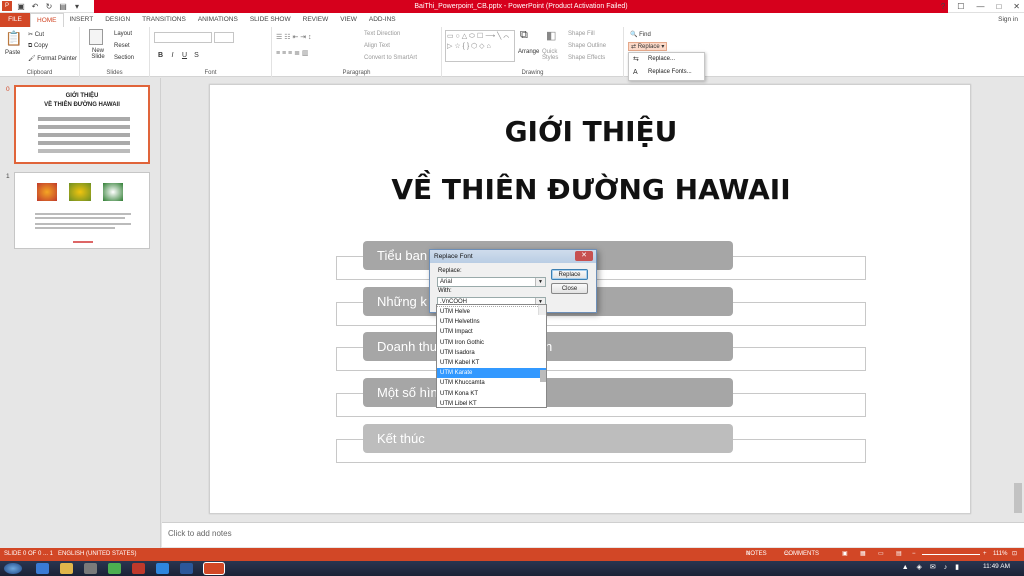 The width and height of the screenshot is (1024, 576). What do you see at coordinates (172, 55) in the screenshot?
I see `italic-button: I` at bounding box center [172, 55].